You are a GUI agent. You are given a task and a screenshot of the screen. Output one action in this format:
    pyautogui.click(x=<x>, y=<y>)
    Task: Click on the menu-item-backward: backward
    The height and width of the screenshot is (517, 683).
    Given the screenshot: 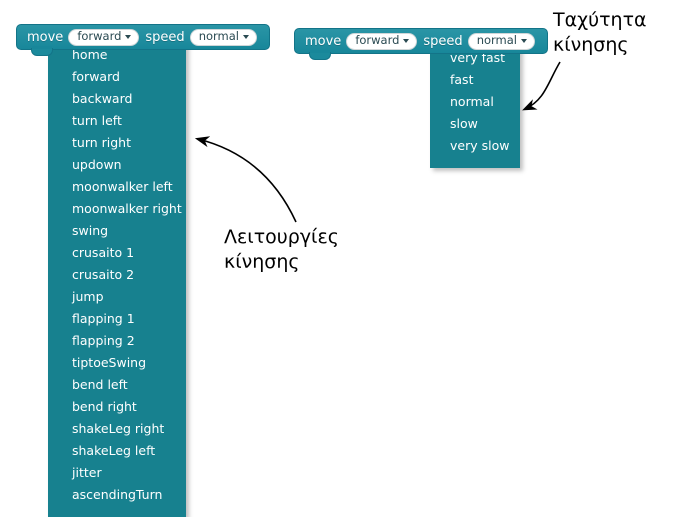 What is the action you would take?
    pyautogui.click(x=117, y=99)
    